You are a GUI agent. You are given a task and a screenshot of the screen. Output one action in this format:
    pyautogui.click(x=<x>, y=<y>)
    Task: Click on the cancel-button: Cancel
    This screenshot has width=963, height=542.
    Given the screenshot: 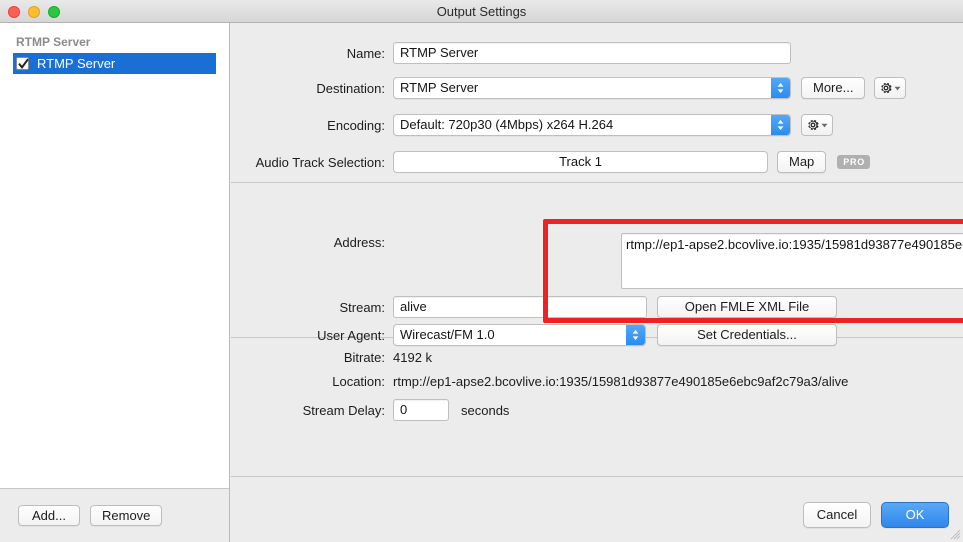 What is the action you would take?
    pyautogui.click(x=837, y=515)
    